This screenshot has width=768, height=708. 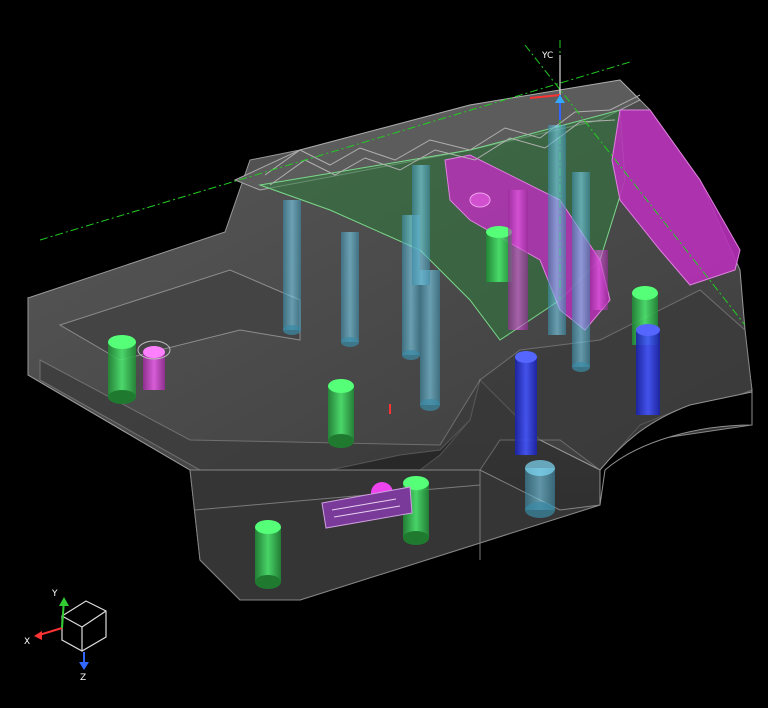 I want to click on view-triad: X Y Z, so click(x=65, y=636).